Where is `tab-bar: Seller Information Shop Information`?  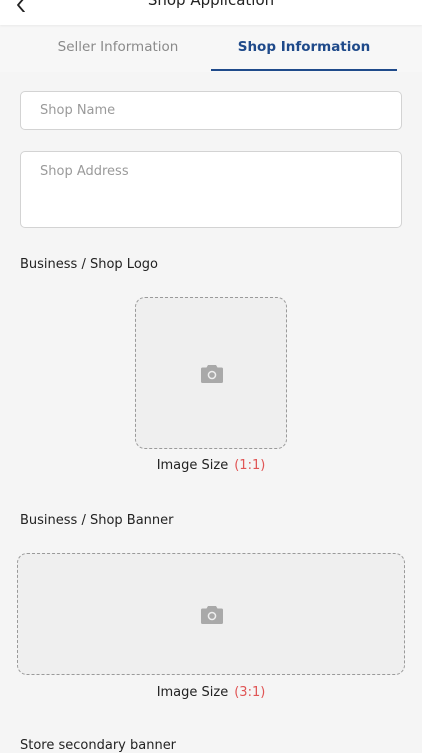 tab-bar: Seller Information Shop Information is located at coordinates (211, 48).